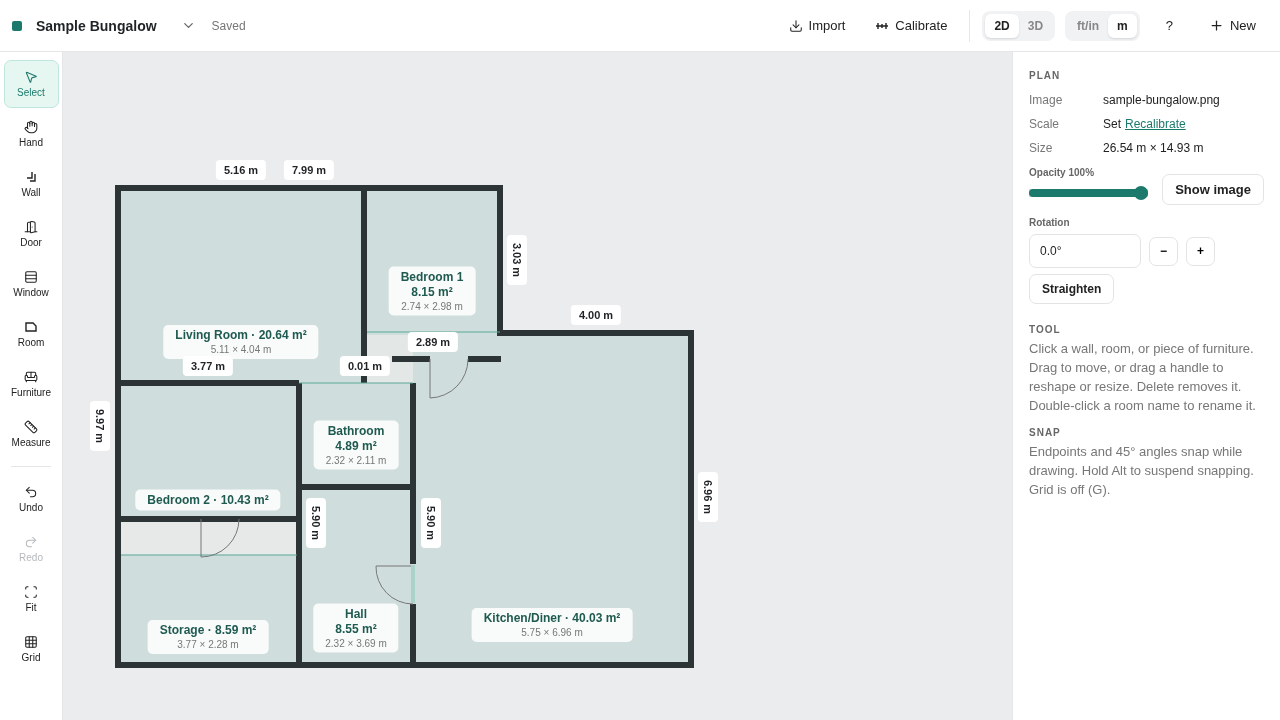  What do you see at coordinates (208, 630) in the screenshot?
I see `room-title: Storage · 8.59 m²` at bounding box center [208, 630].